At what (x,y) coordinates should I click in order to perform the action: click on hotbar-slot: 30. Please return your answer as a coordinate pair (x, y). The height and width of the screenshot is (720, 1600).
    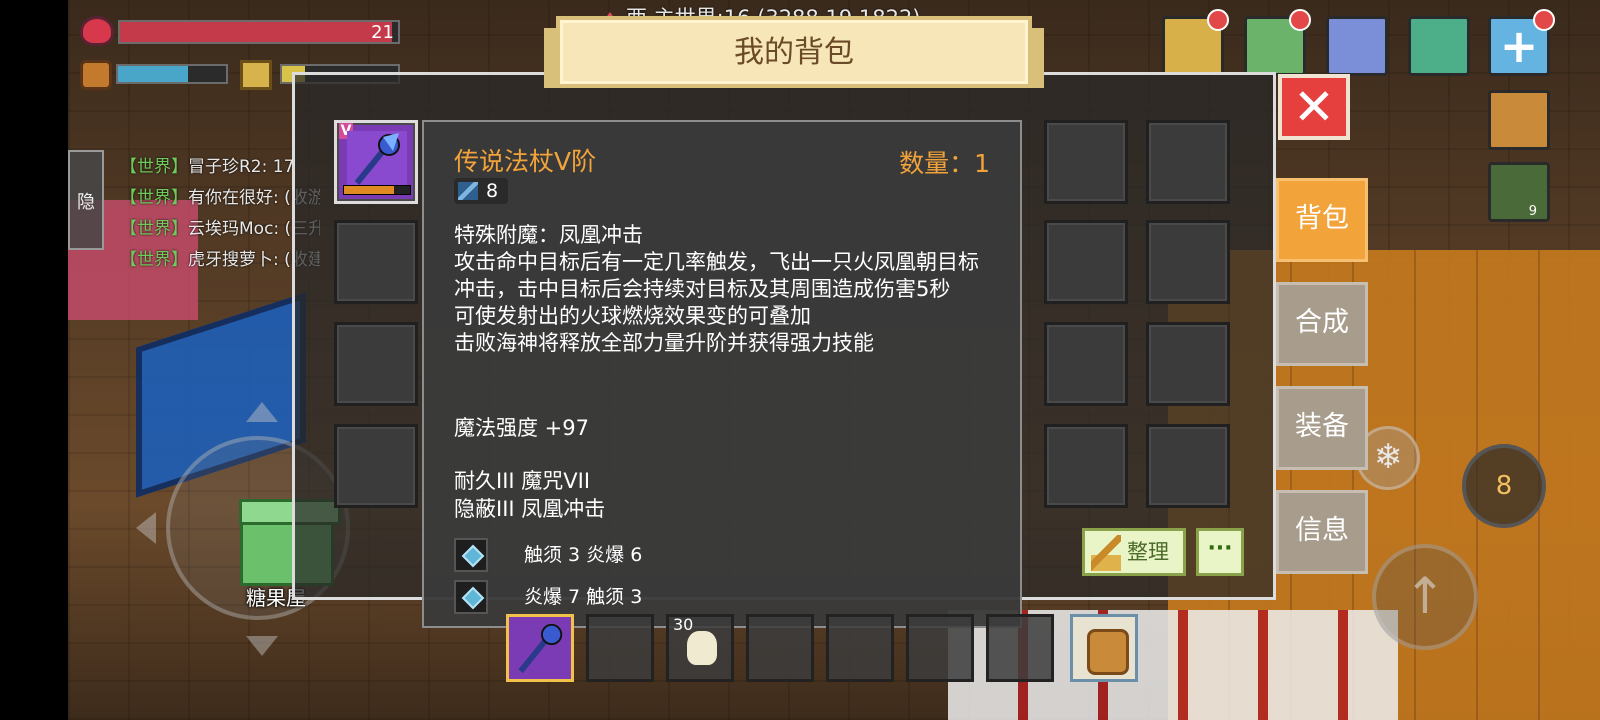
    Looking at the image, I should click on (700, 648).